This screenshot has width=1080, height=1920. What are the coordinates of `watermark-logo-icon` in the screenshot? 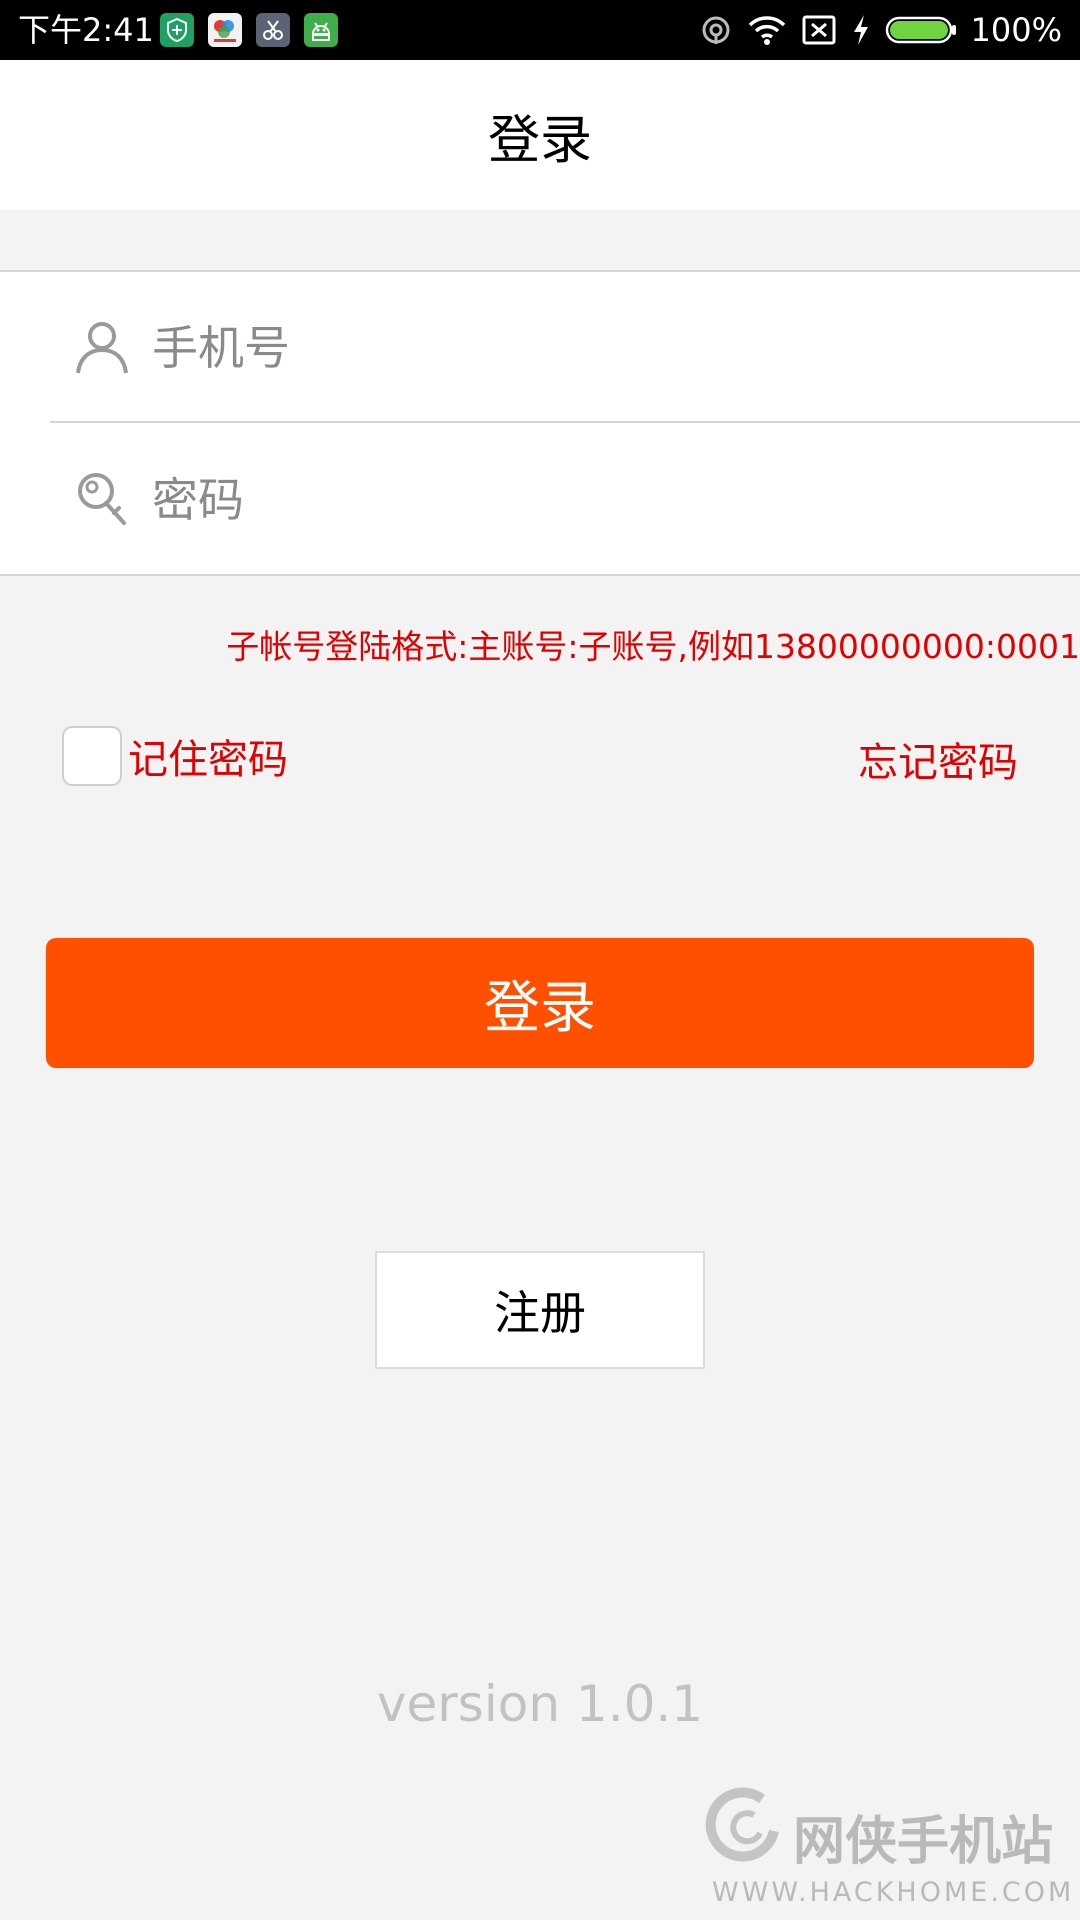 It's located at (742, 1824).